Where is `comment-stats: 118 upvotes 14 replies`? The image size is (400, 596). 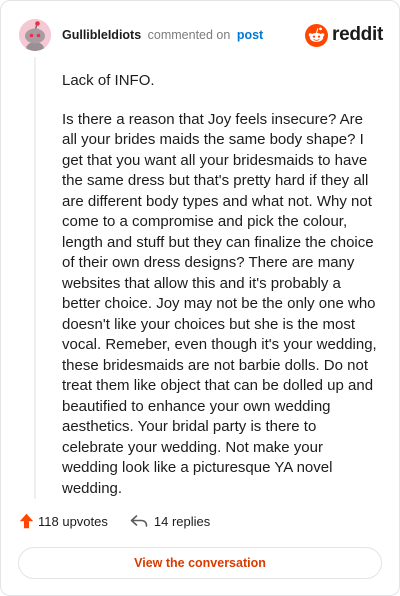
comment-stats: 118 upvotes 14 replies is located at coordinates (114, 521).